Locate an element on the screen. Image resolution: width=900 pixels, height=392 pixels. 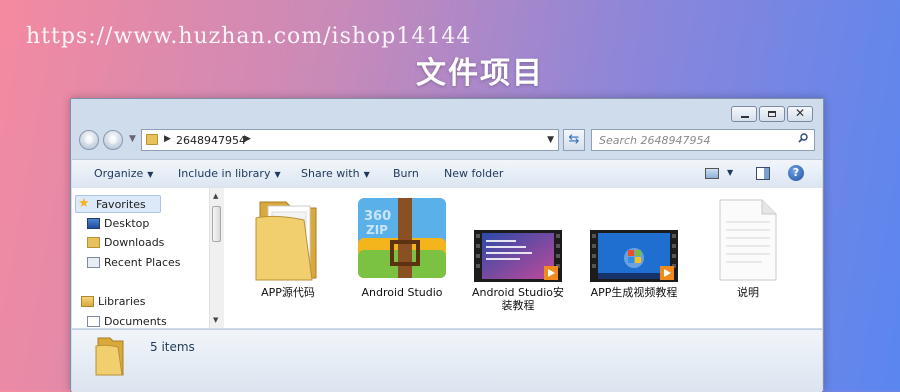
view-dropdown-icon: ▼ is located at coordinates (730, 172).